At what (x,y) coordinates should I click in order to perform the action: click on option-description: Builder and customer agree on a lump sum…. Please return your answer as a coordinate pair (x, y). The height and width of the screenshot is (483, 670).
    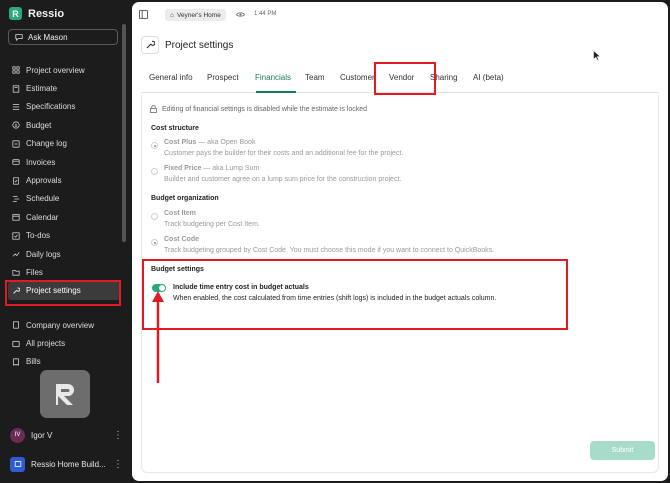
    Looking at the image, I should click on (283, 179).